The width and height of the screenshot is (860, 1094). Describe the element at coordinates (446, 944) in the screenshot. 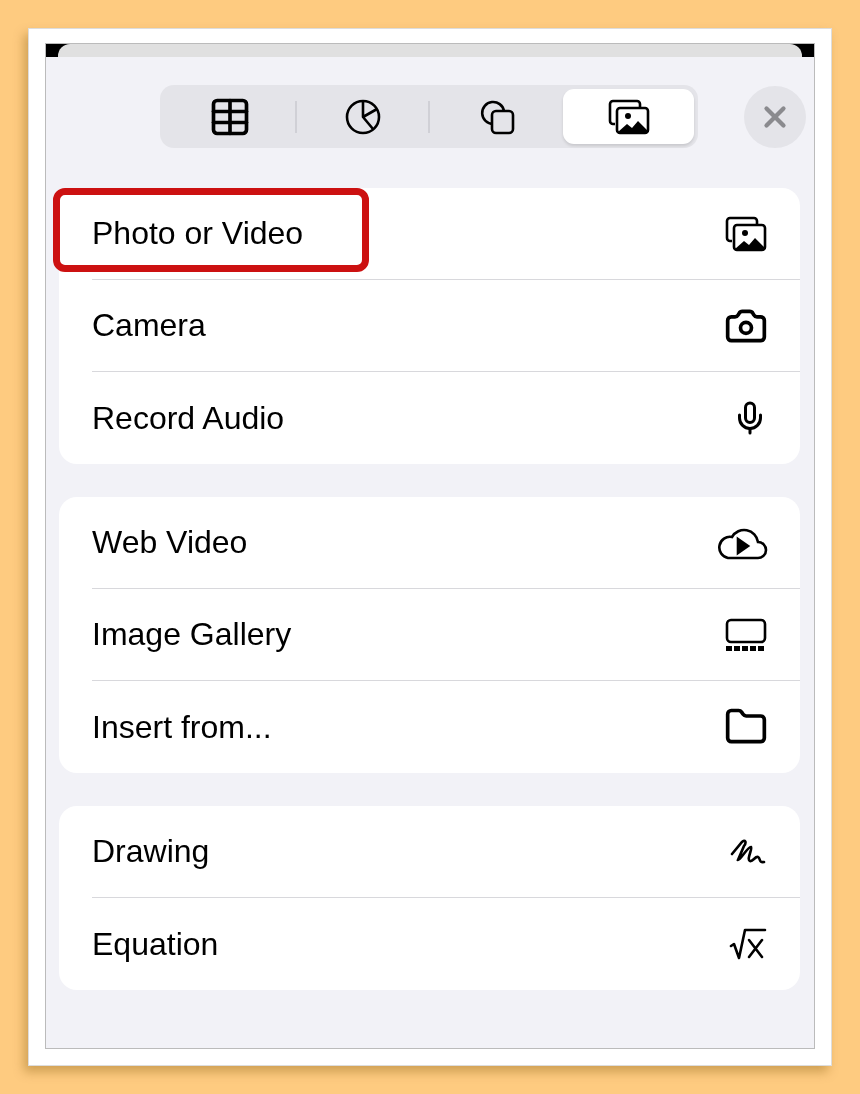

I see `menu-item: Equation` at that location.